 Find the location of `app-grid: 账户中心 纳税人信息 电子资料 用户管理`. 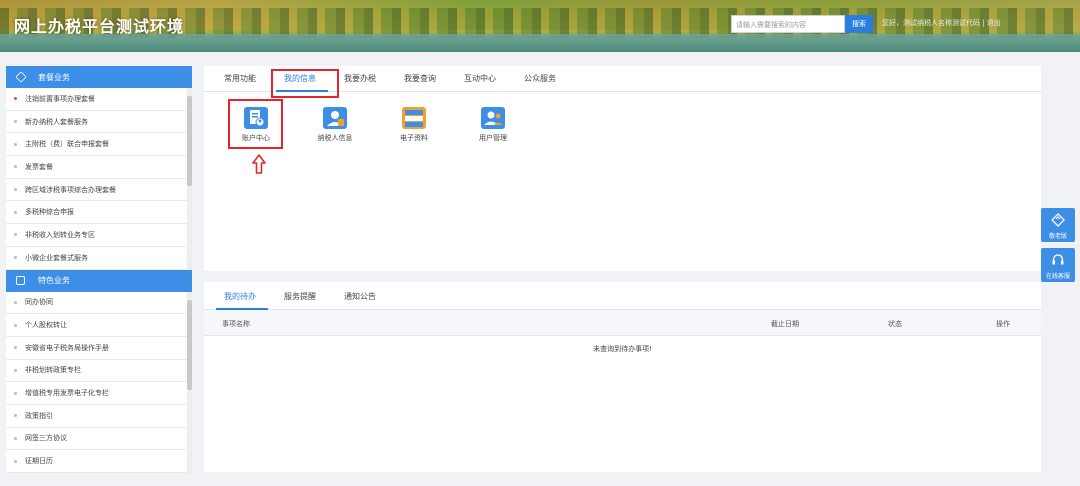

app-grid: 账户中心 纳税人信息 电子资料 用户管理 is located at coordinates (622, 132).